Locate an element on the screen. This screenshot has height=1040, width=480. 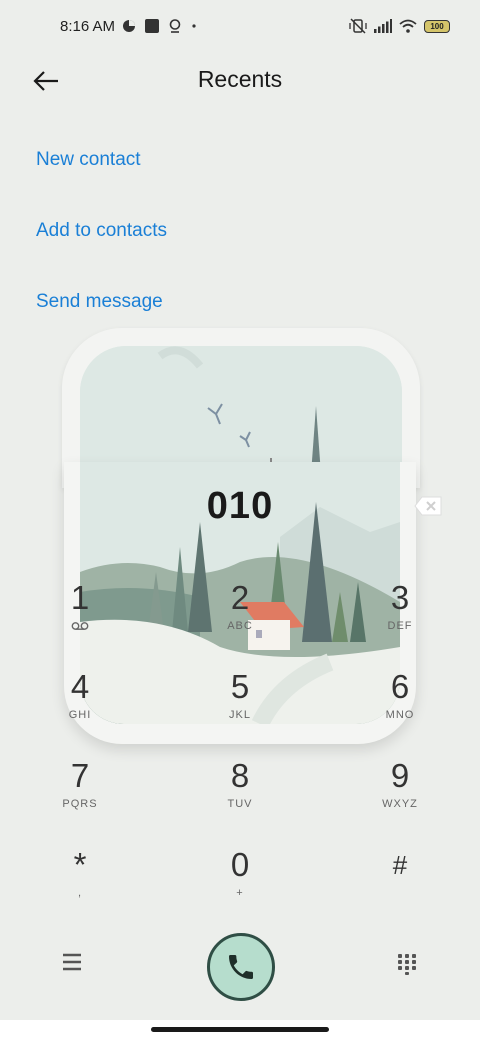
wifi-icon is located at coordinates (408, 26).